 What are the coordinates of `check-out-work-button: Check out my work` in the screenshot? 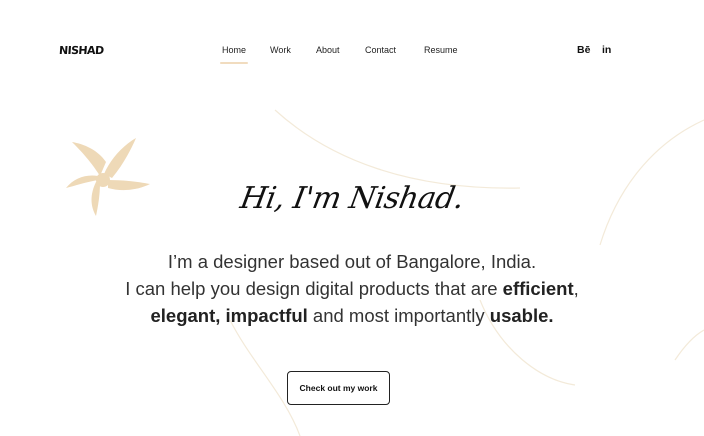 It's located at (338, 388).